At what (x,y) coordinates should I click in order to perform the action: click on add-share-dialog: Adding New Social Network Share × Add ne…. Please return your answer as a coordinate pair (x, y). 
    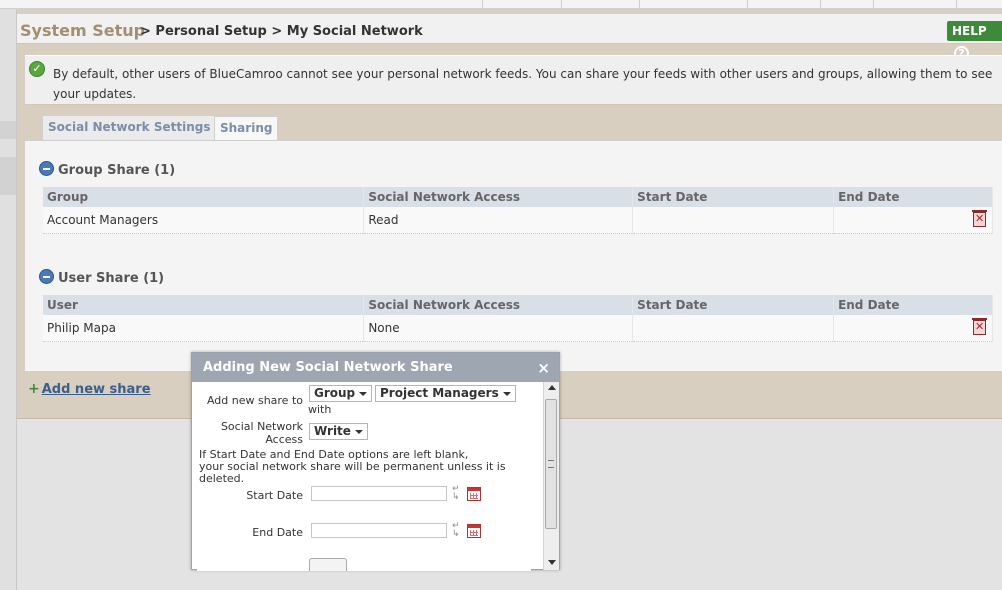
    Looking at the image, I should click on (375, 461).